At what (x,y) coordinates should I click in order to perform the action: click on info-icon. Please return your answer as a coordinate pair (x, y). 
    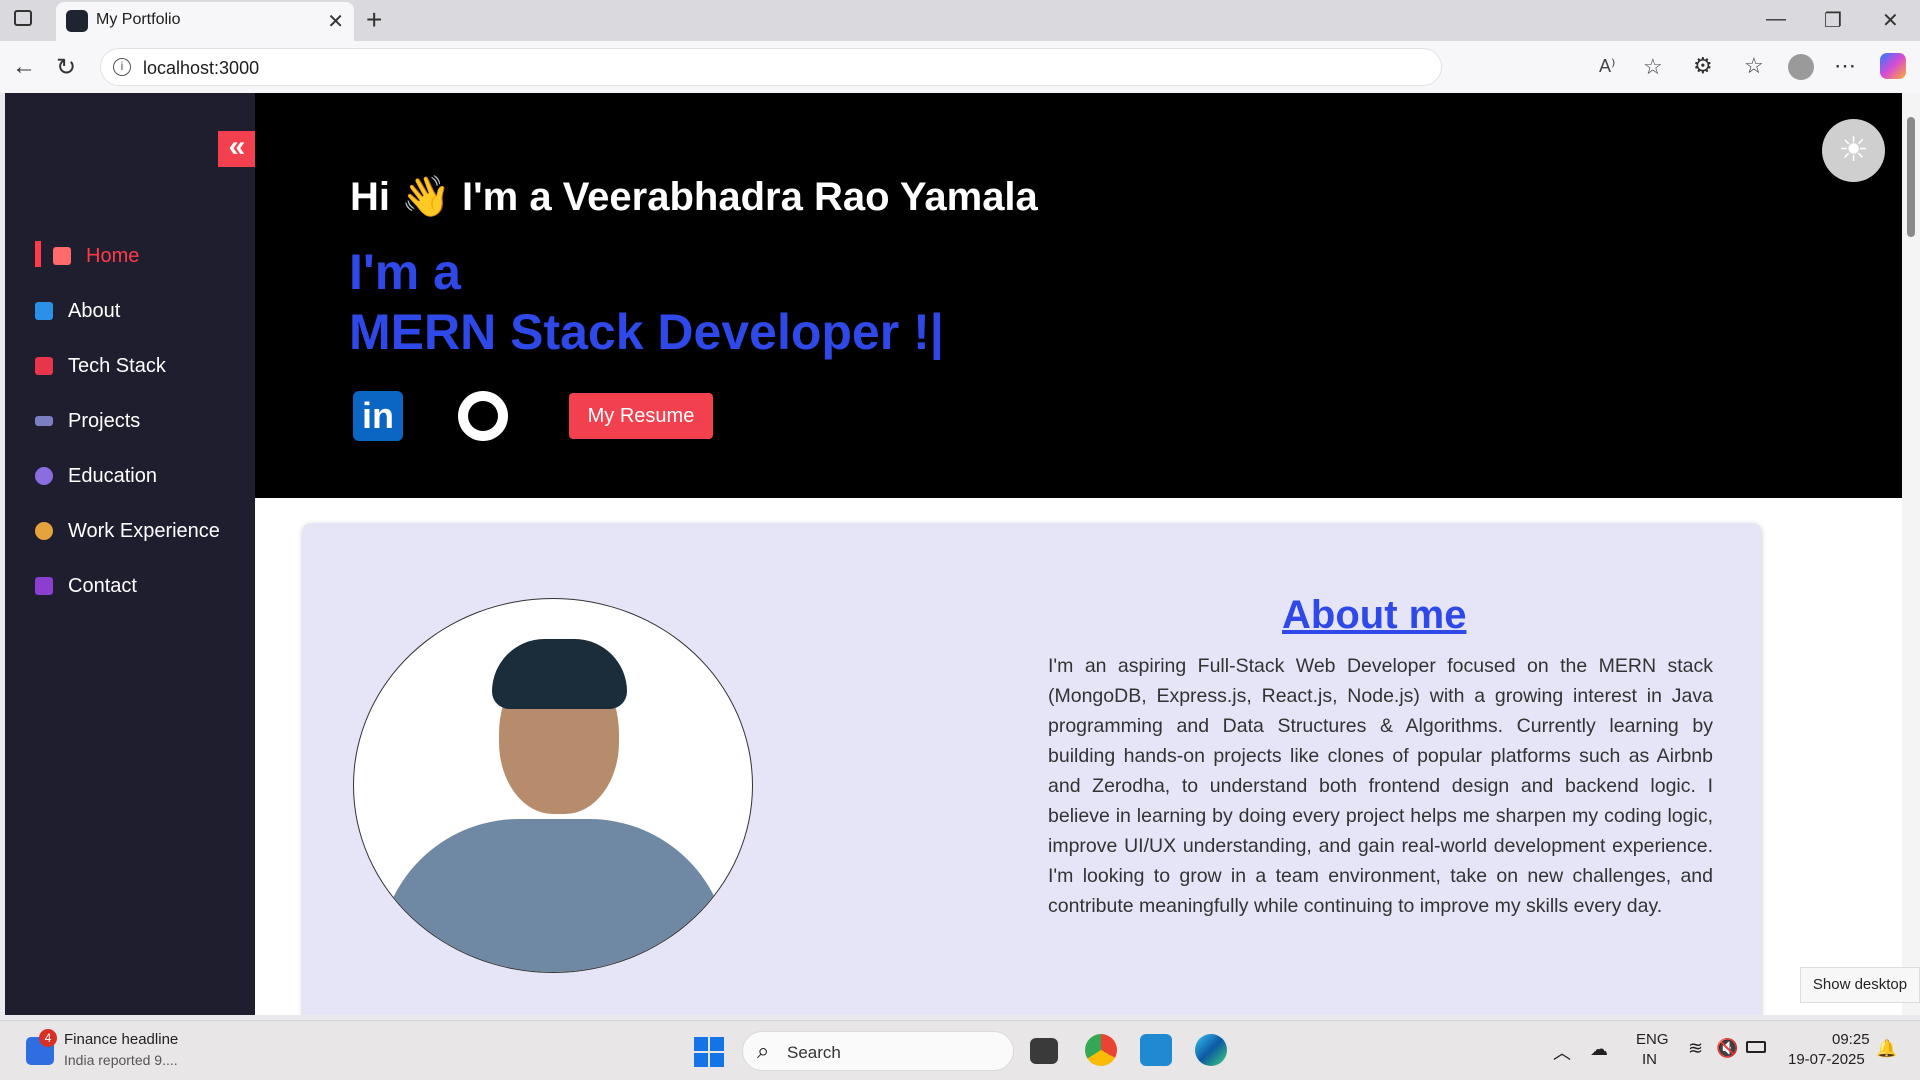
    Looking at the image, I should click on (44, 311).